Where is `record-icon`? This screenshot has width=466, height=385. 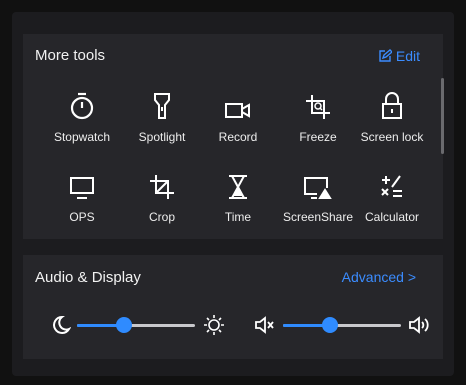 record-icon is located at coordinates (238, 104).